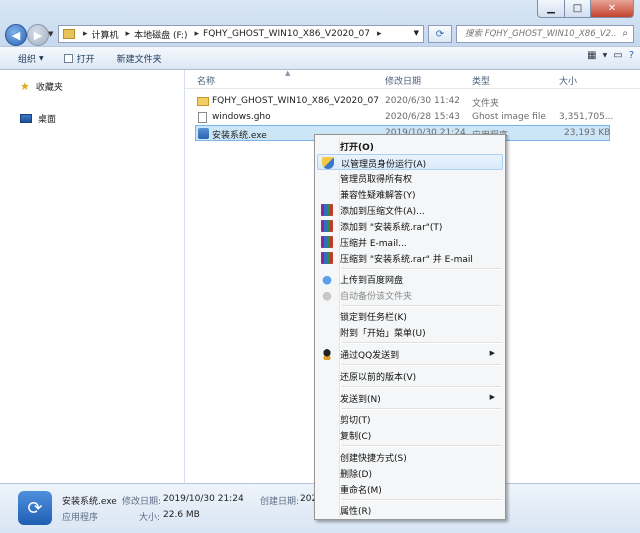  Describe the element at coordinates (410, 398) in the screenshot. I see `menu-item-send-to: 发送到(N) ▶` at that location.